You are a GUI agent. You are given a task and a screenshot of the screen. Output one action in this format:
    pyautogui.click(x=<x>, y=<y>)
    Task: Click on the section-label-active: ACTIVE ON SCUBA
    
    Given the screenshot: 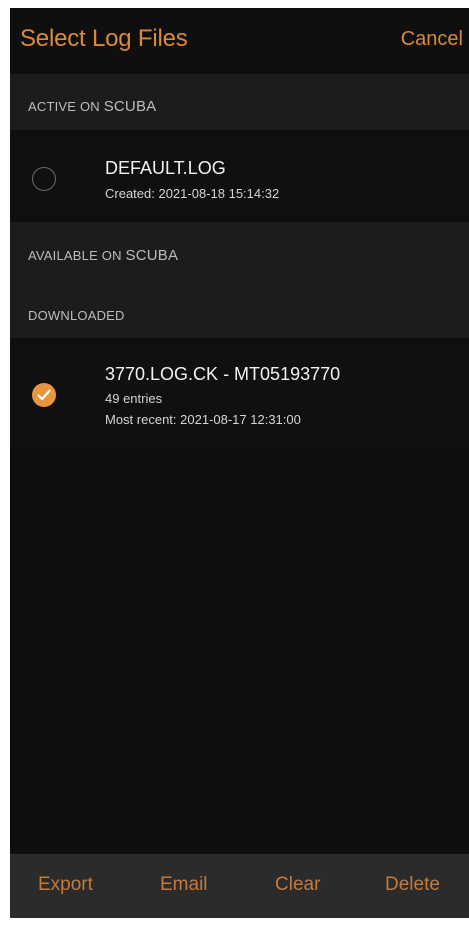 What is the action you would take?
    pyautogui.click(x=92, y=106)
    